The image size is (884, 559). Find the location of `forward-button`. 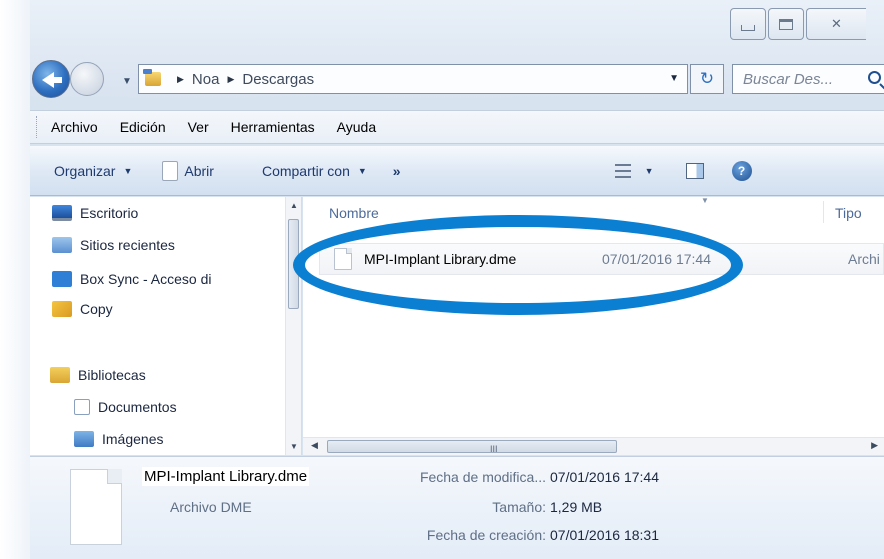

forward-button is located at coordinates (87, 79).